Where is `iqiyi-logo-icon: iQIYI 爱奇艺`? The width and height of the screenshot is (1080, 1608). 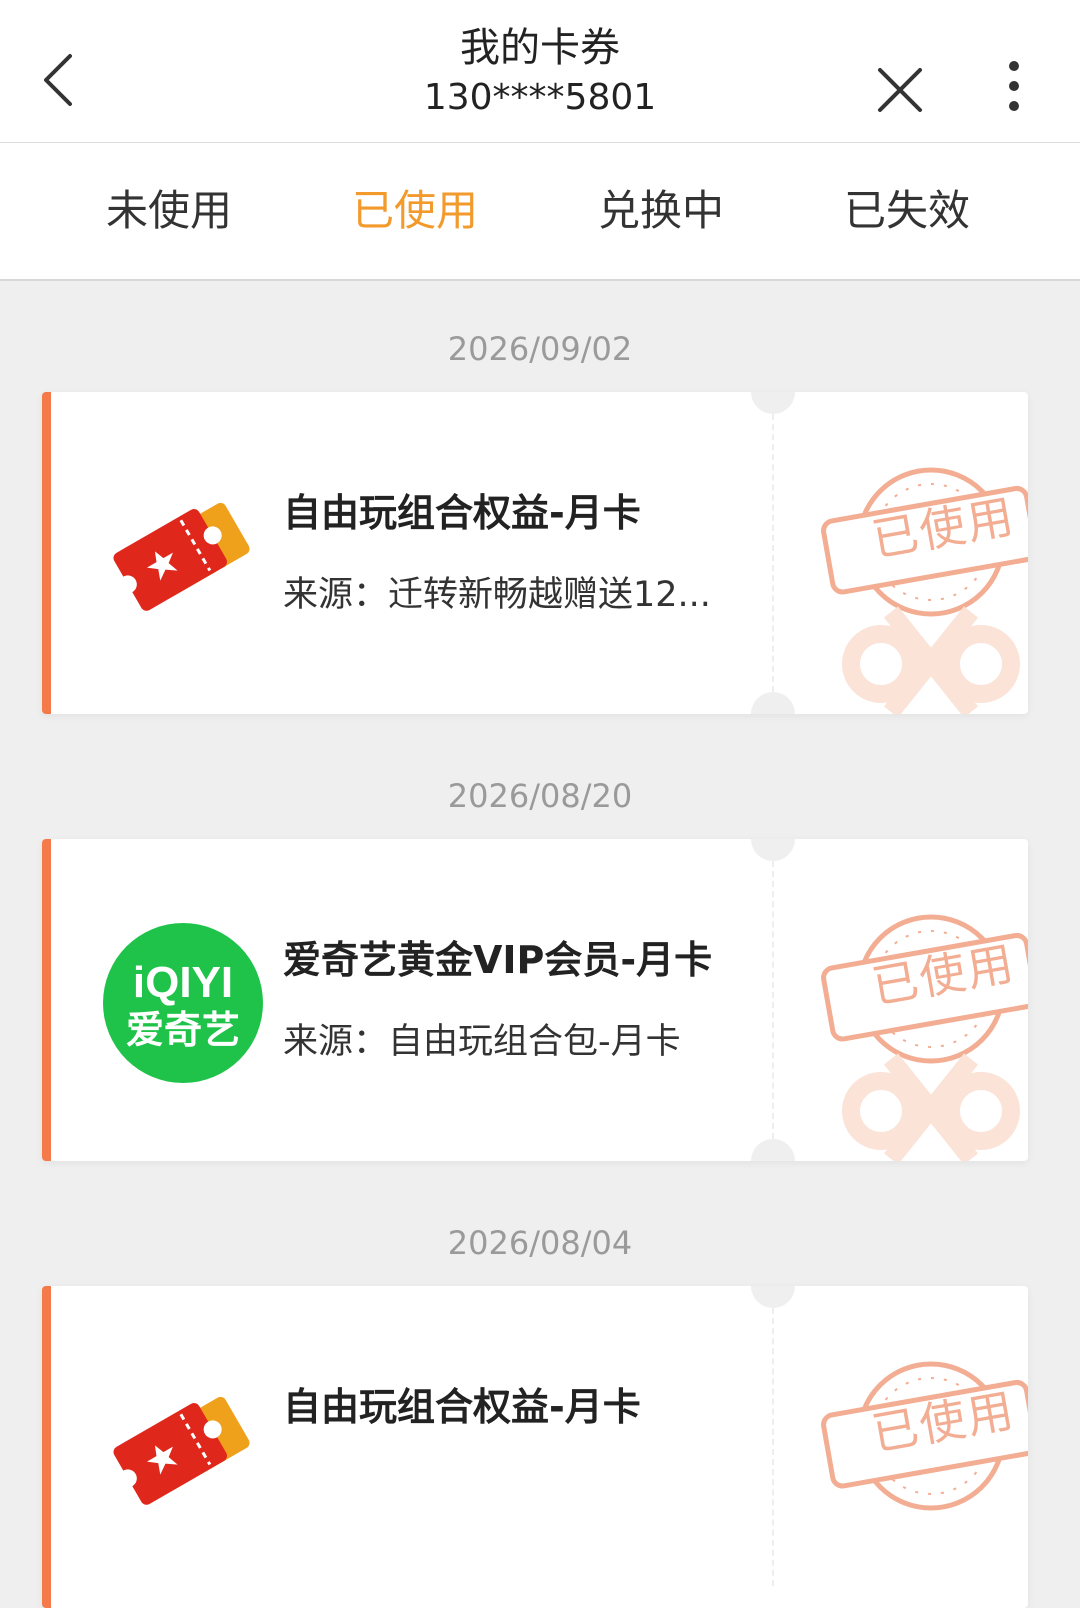 iqiyi-logo-icon: iQIYI 爱奇艺 is located at coordinates (183, 1003).